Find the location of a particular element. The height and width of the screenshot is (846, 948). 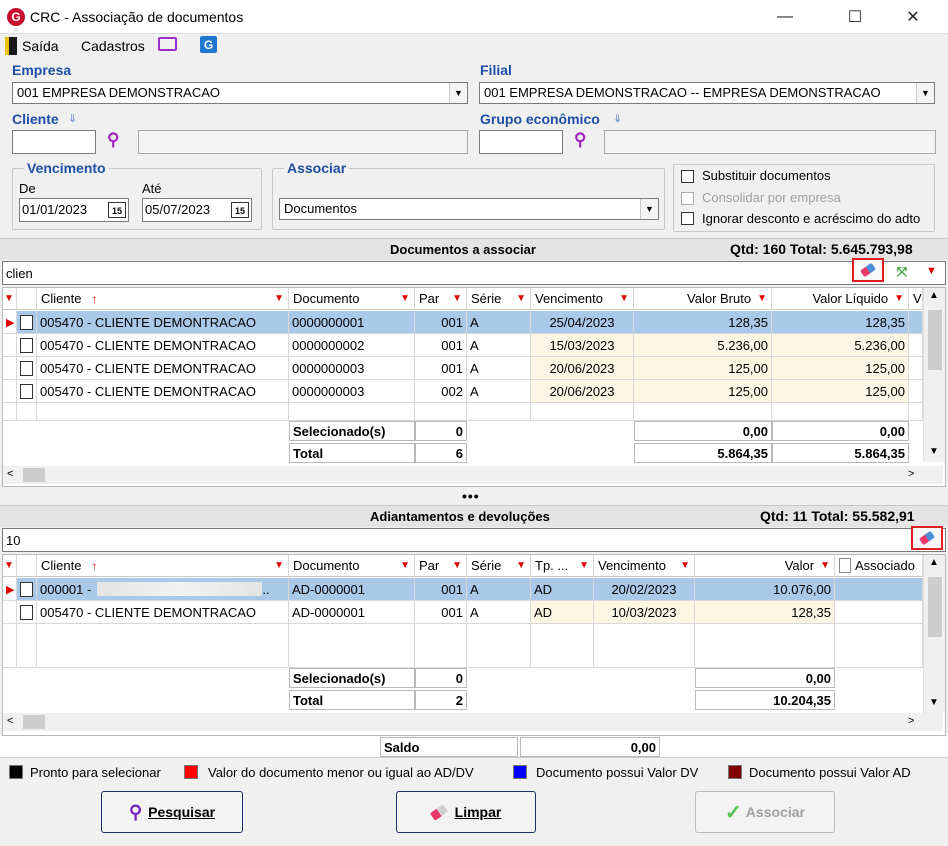

docs-header-5: Valor Bruto ▼ is located at coordinates (703, 299).